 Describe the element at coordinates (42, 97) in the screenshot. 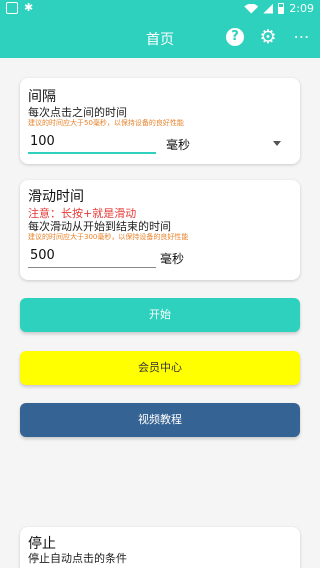

I see `interval-title: 间隔` at that location.